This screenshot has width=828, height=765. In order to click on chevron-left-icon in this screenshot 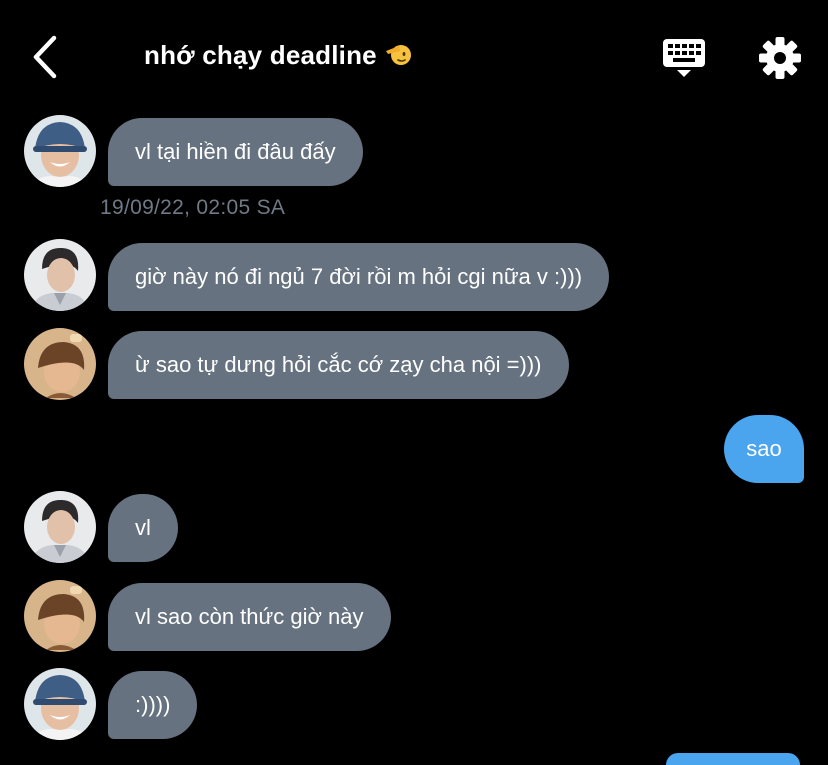, I will do `click(45, 57)`.